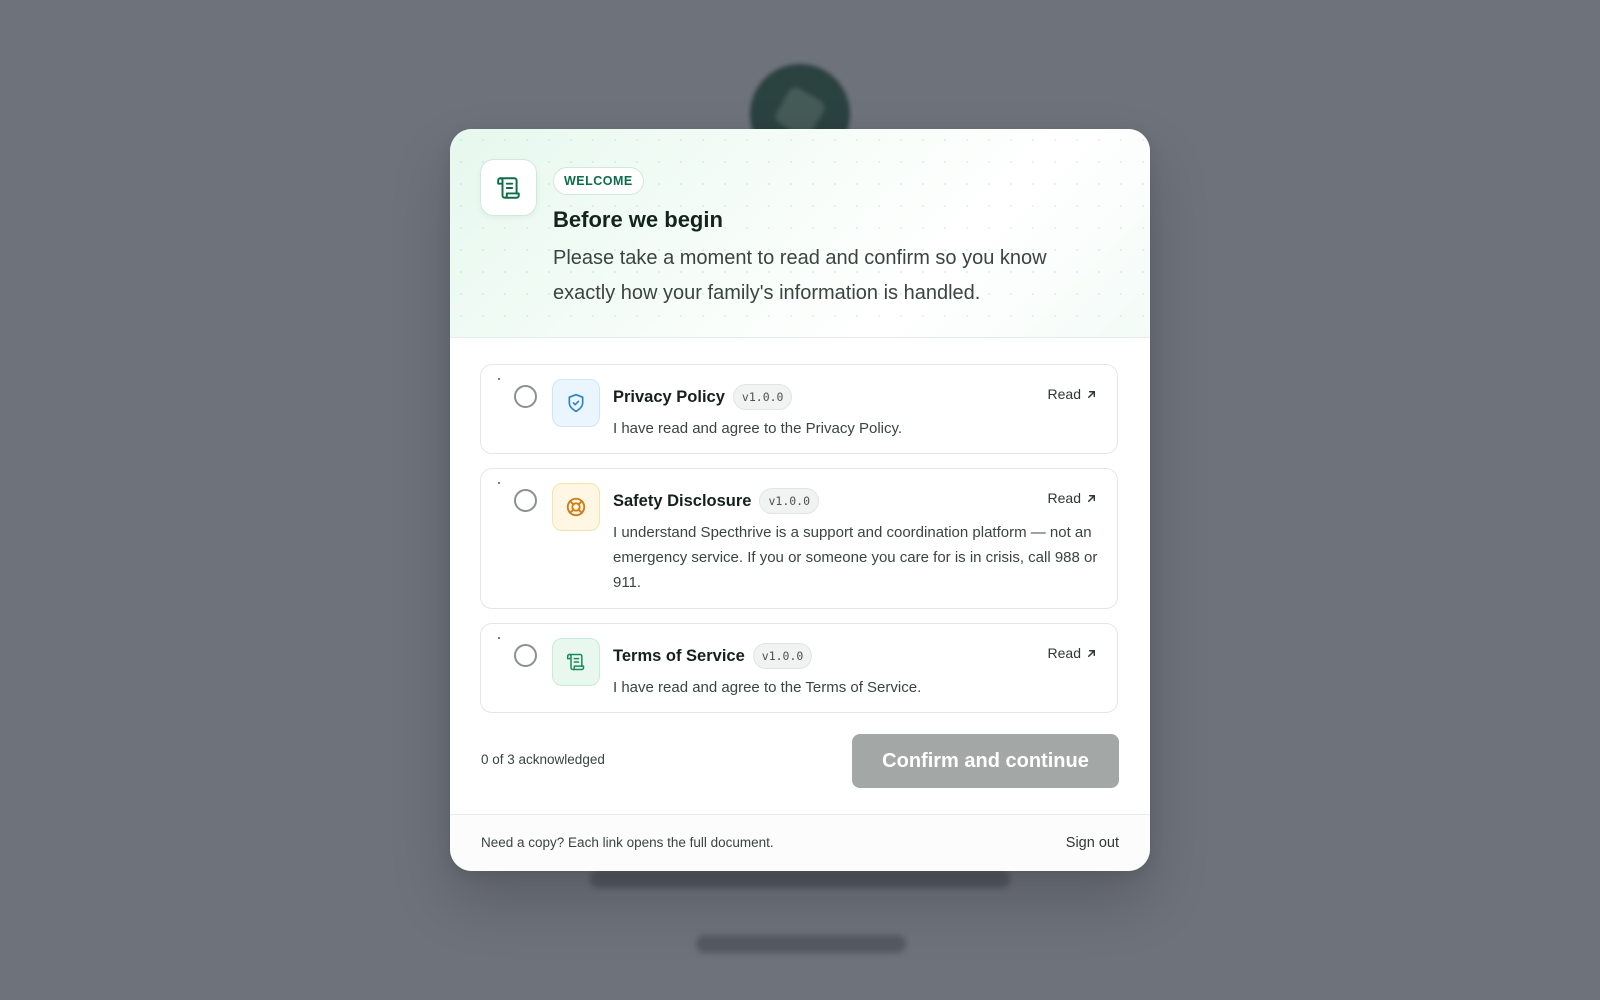  I want to click on document-name: Terms of Service, so click(679, 655).